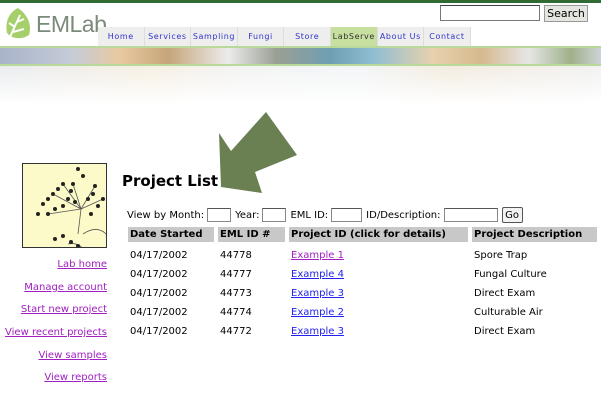  Describe the element at coordinates (219, 215) in the screenshot. I see `month-input` at that location.